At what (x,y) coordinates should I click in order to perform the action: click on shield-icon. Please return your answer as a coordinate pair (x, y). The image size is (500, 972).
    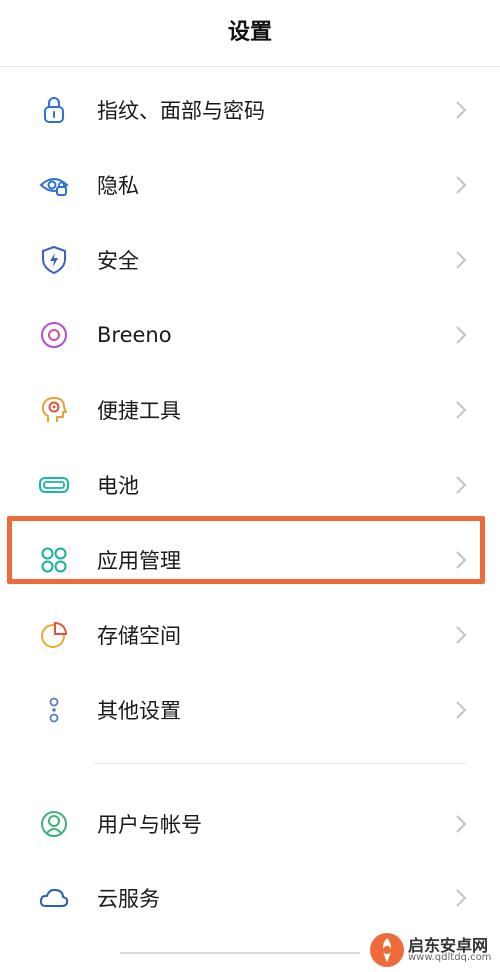
    Looking at the image, I should click on (54, 260).